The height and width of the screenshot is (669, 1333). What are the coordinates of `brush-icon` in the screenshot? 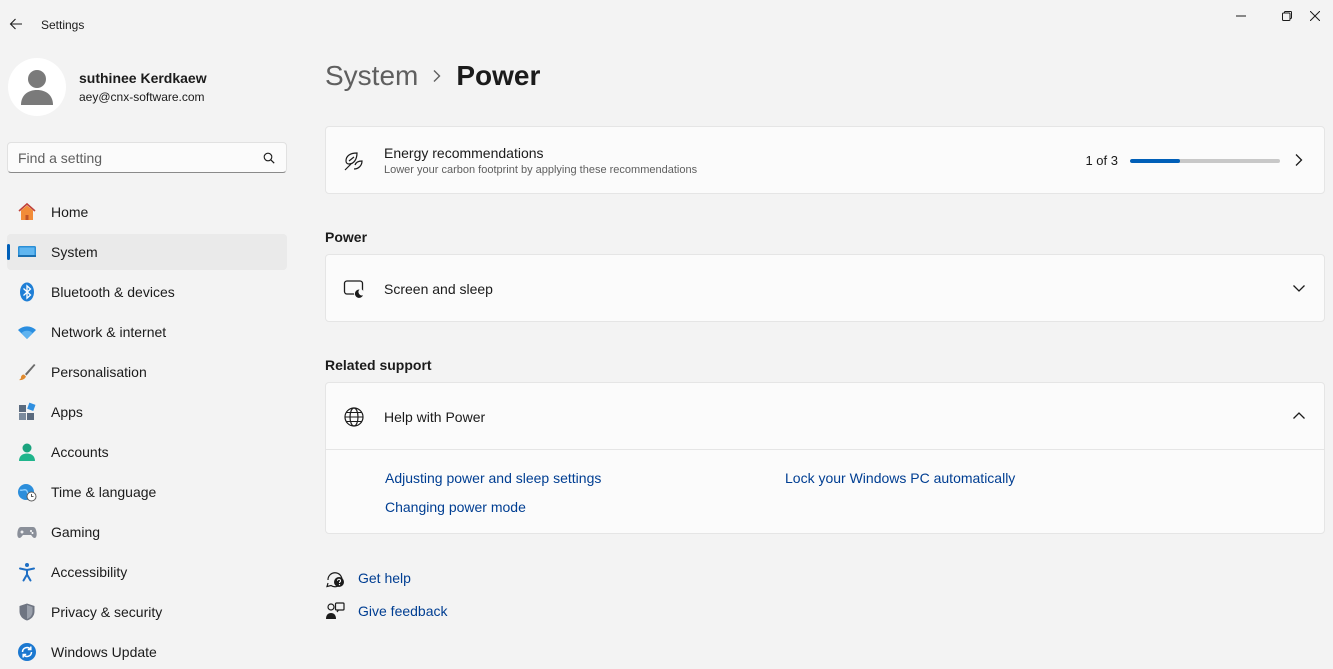 It's located at (27, 372).